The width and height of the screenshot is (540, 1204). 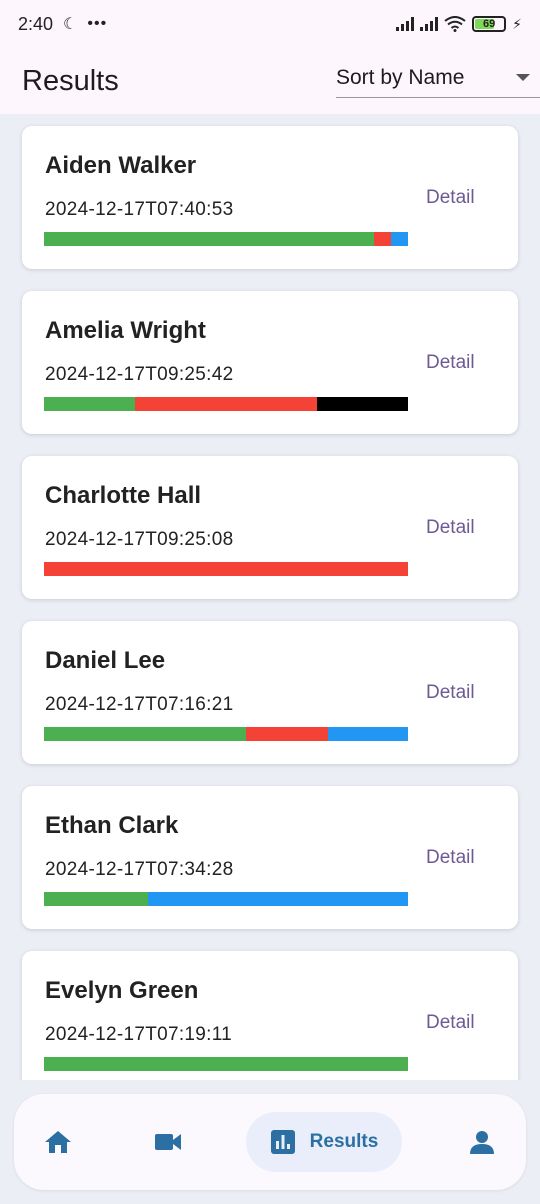 I want to click on app-bar: Results Sort by Name, so click(x=270, y=81).